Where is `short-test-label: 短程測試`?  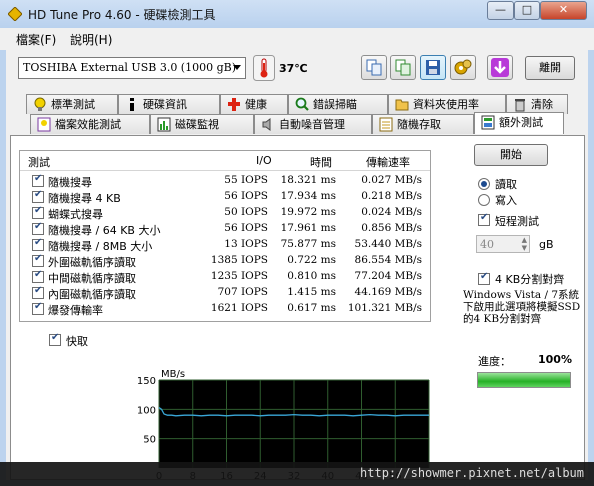 short-test-label: 短程測試 is located at coordinates (517, 221).